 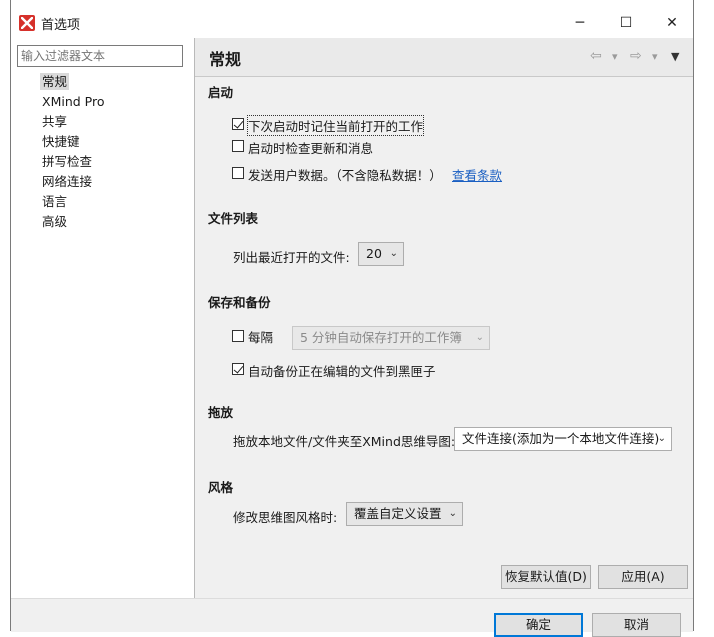 What do you see at coordinates (477, 174) in the screenshot?
I see `view-terms-link: 查看条款` at bounding box center [477, 174].